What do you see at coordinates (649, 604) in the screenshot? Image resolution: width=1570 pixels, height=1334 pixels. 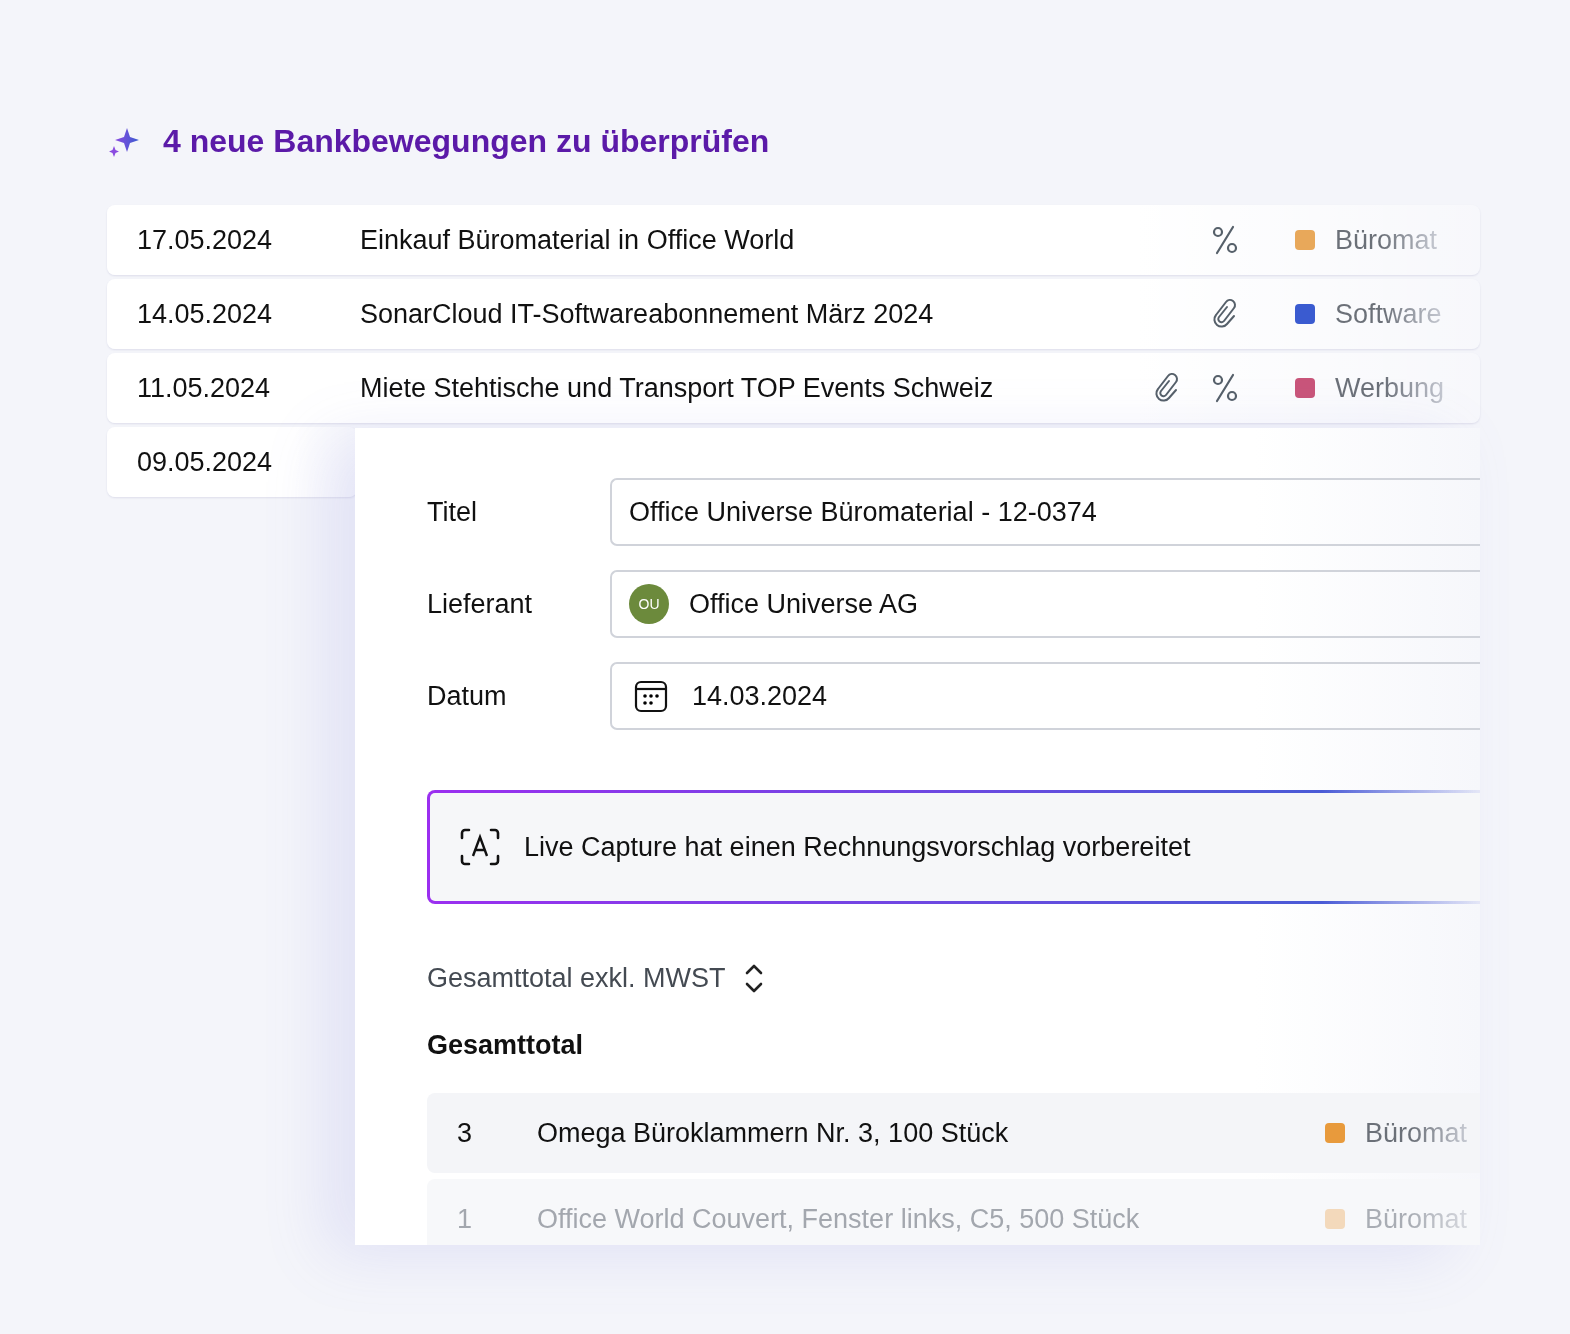 I see `avatar-icon: OU` at bounding box center [649, 604].